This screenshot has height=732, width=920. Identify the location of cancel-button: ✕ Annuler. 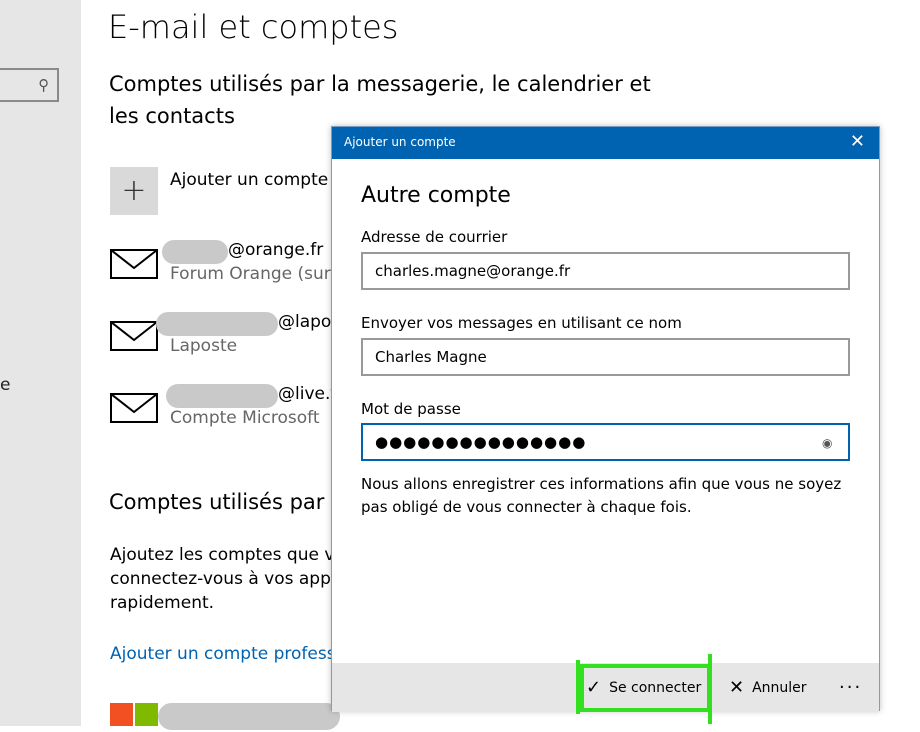
(768, 687).